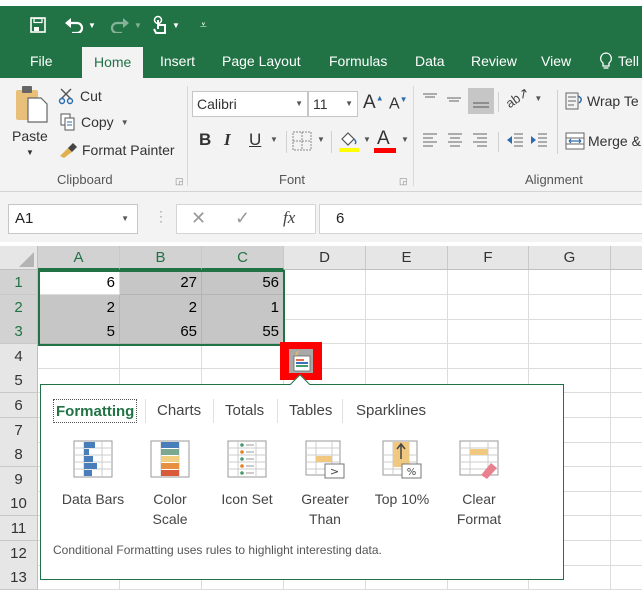 This screenshot has height=590, width=642. What do you see at coordinates (126, 25) in the screenshot?
I see `redo-button: ▼` at bounding box center [126, 25].